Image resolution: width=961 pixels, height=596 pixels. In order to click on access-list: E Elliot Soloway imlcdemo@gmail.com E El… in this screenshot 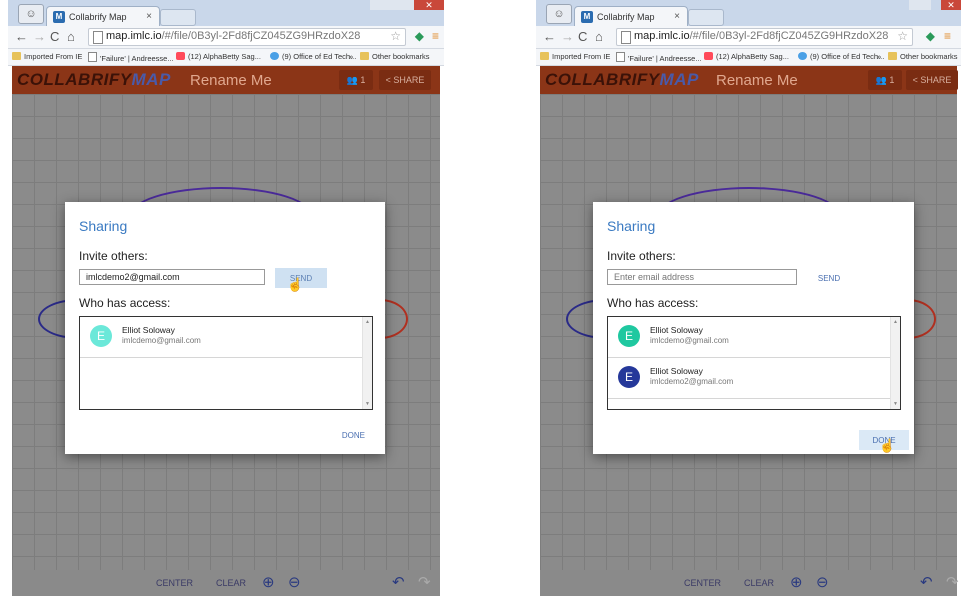, I will do `click(754, 363)`.